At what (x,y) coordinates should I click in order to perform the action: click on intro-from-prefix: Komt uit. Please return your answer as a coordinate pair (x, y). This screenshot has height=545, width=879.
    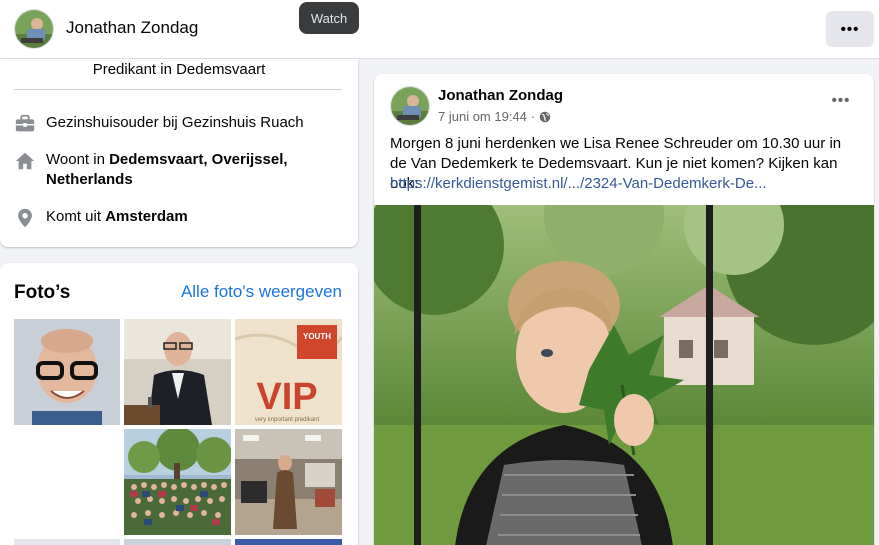
    Looking at the image, I should click on (76, 216).